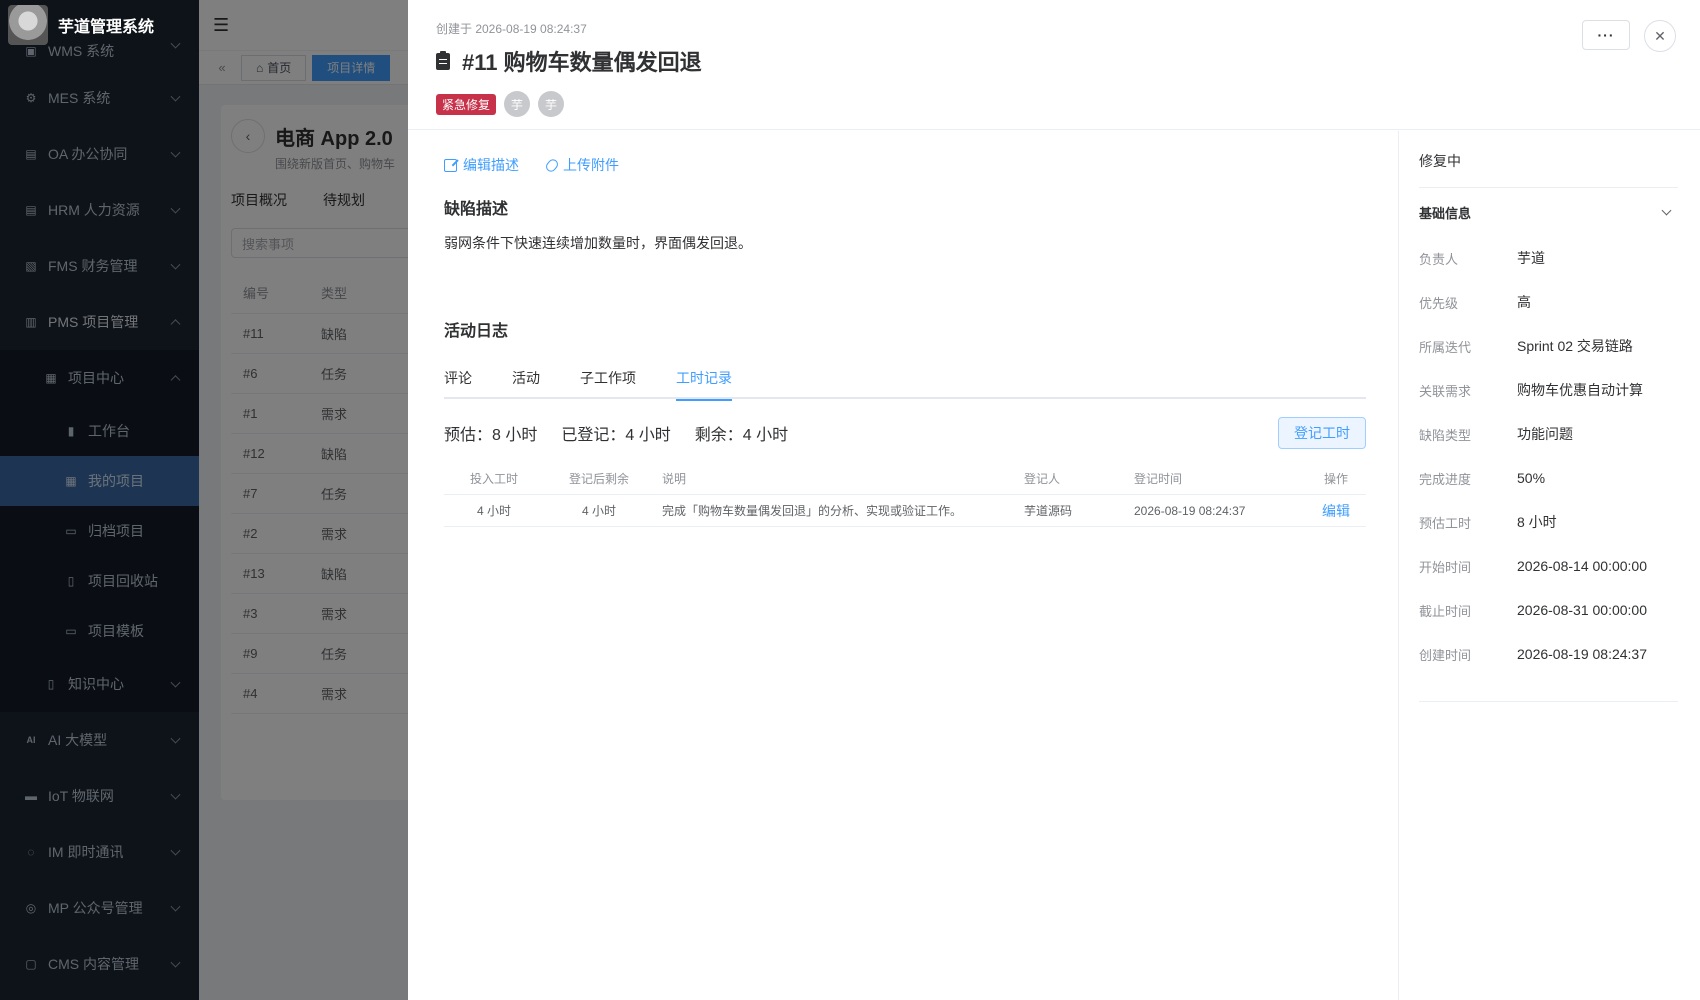 The image size is (1700, 1000). Describe the element at coordinates (1531, 258) in the screenshot. I see `info-value: 芋道` at that location.